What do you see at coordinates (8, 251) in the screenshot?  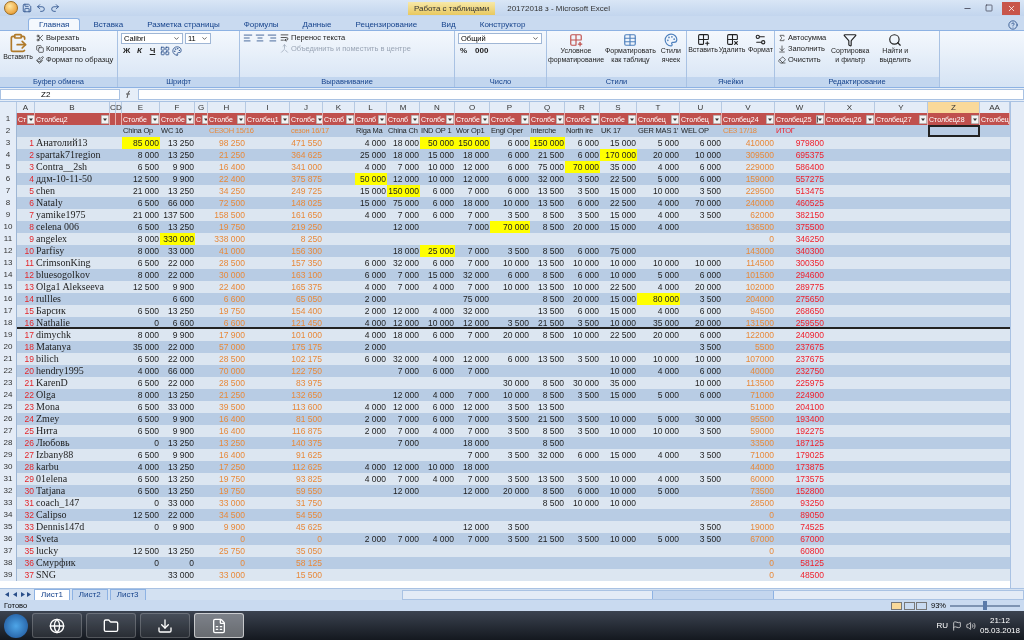 I see `row-header: 12` at bounding box center [8, 251].